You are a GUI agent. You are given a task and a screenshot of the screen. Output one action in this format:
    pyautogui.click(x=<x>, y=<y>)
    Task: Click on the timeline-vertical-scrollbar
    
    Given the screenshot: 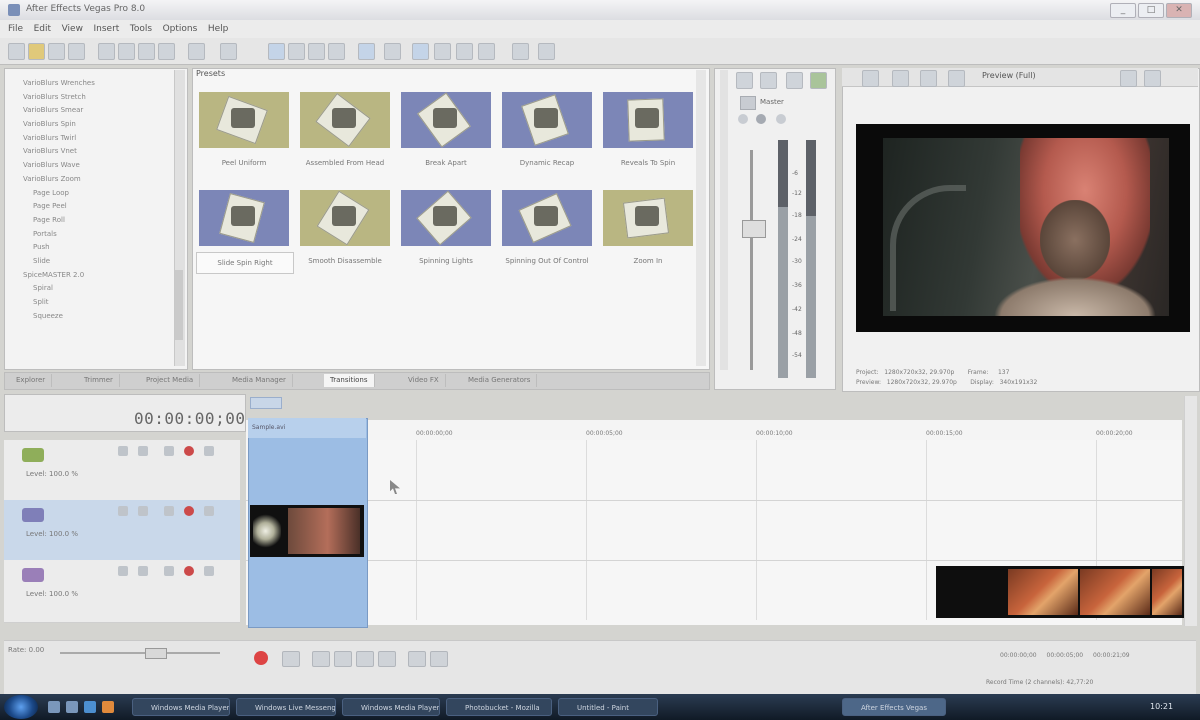 What is the action you would take?
    pyautogui.click(x=1190, y=511)
    